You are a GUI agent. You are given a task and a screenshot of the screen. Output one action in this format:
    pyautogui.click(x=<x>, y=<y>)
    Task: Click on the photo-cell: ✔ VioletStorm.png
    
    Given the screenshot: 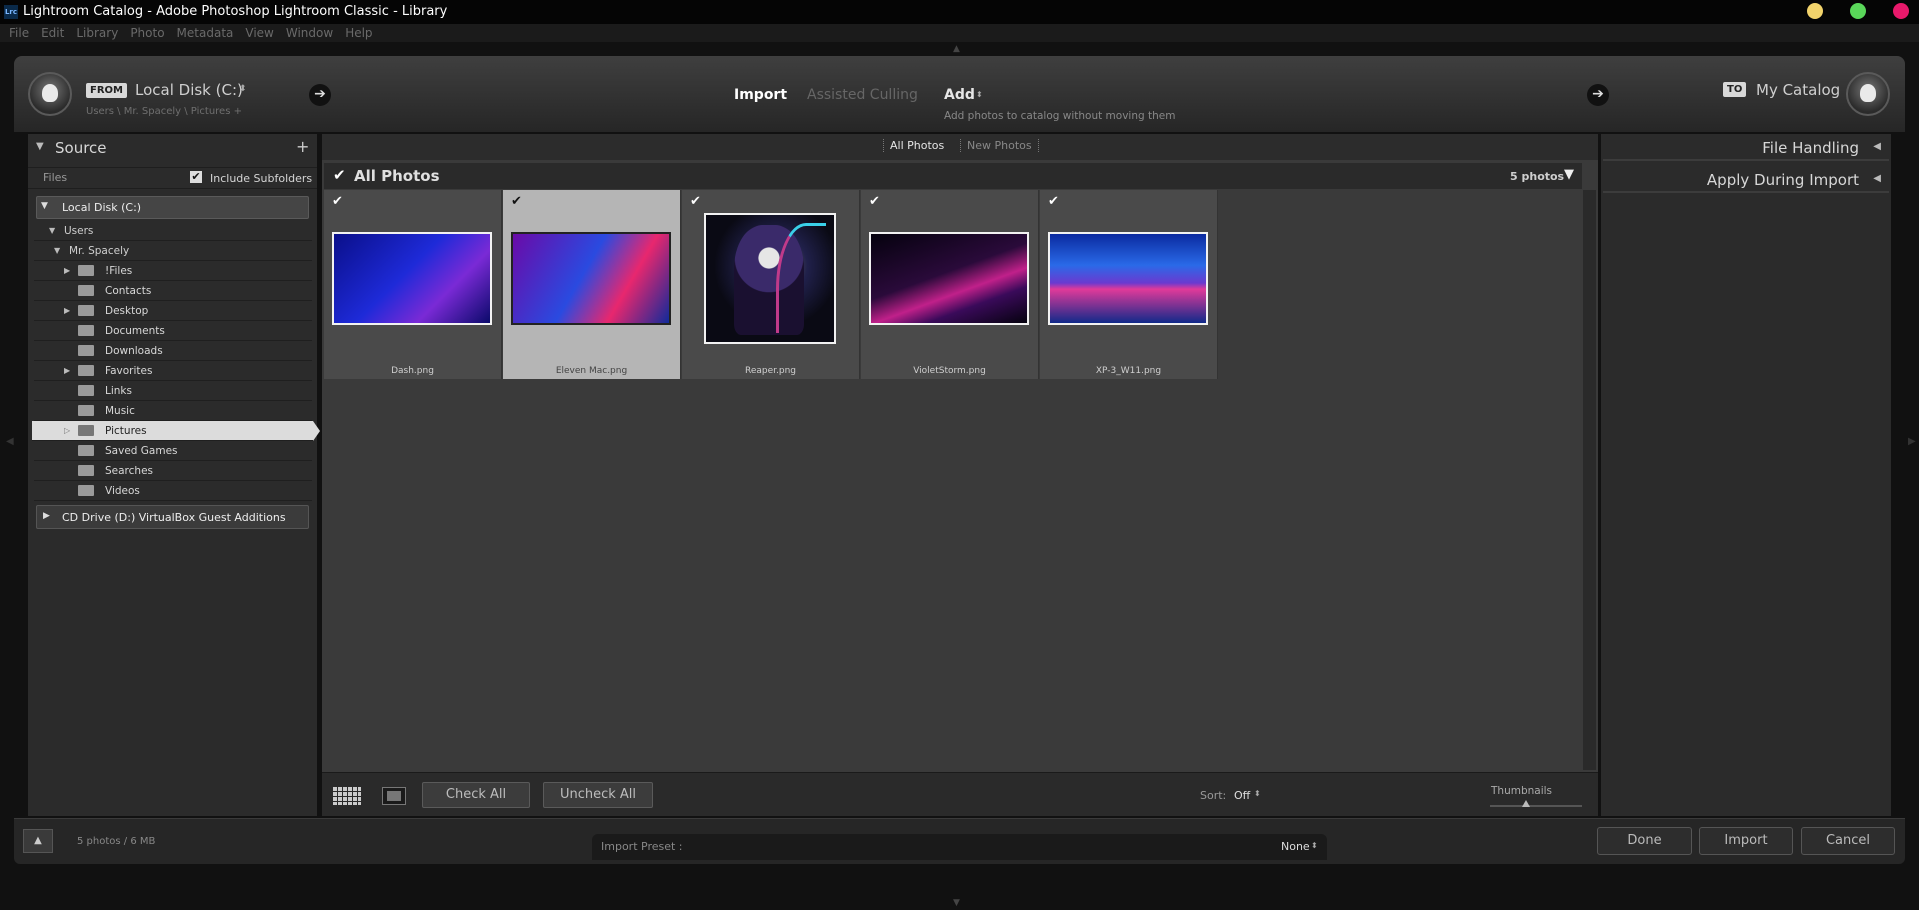 What is the action you would take?
    pyautogui.click(x=950, y=284)
    